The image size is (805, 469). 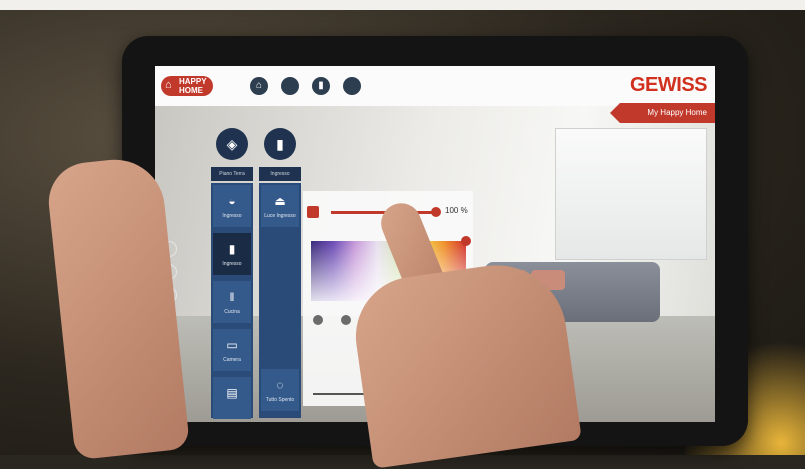 What do you see at coordinates (313, 212) in the screenshot?
I see `color-swatch` at bounding box center [313, 212].